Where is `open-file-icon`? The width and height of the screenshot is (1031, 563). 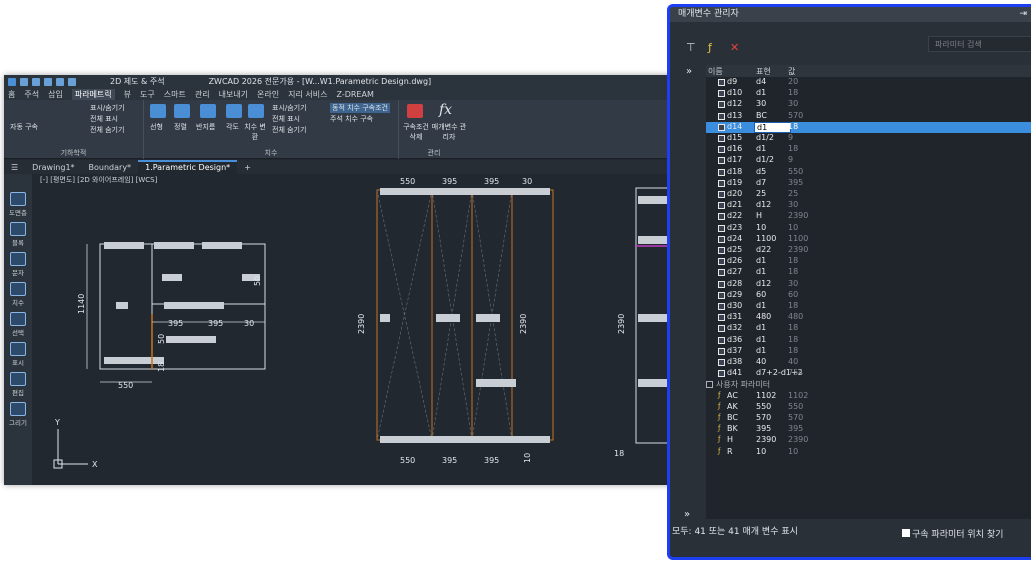
open-file-icon is located at coordinates (36, 81).